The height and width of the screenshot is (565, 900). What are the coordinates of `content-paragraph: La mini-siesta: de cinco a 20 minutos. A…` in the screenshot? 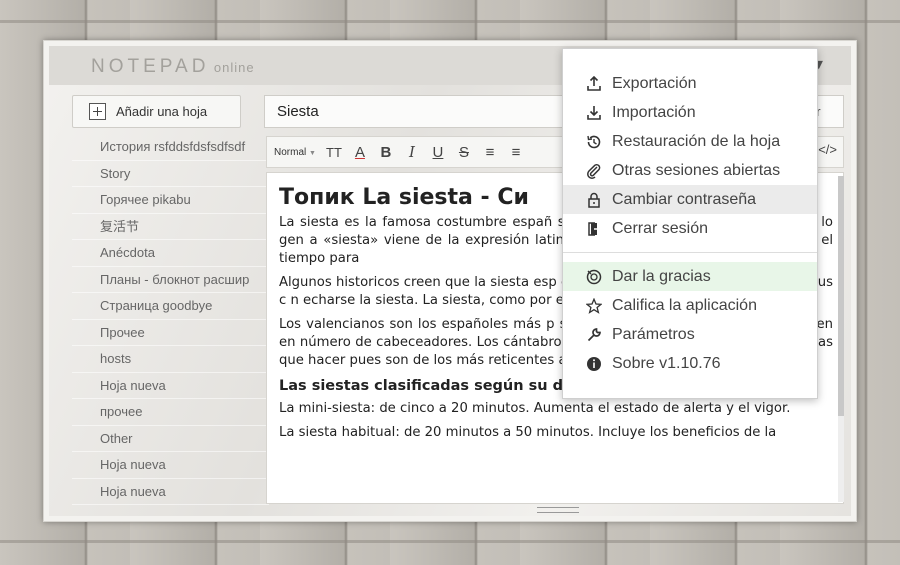 It's located at (535, 408).